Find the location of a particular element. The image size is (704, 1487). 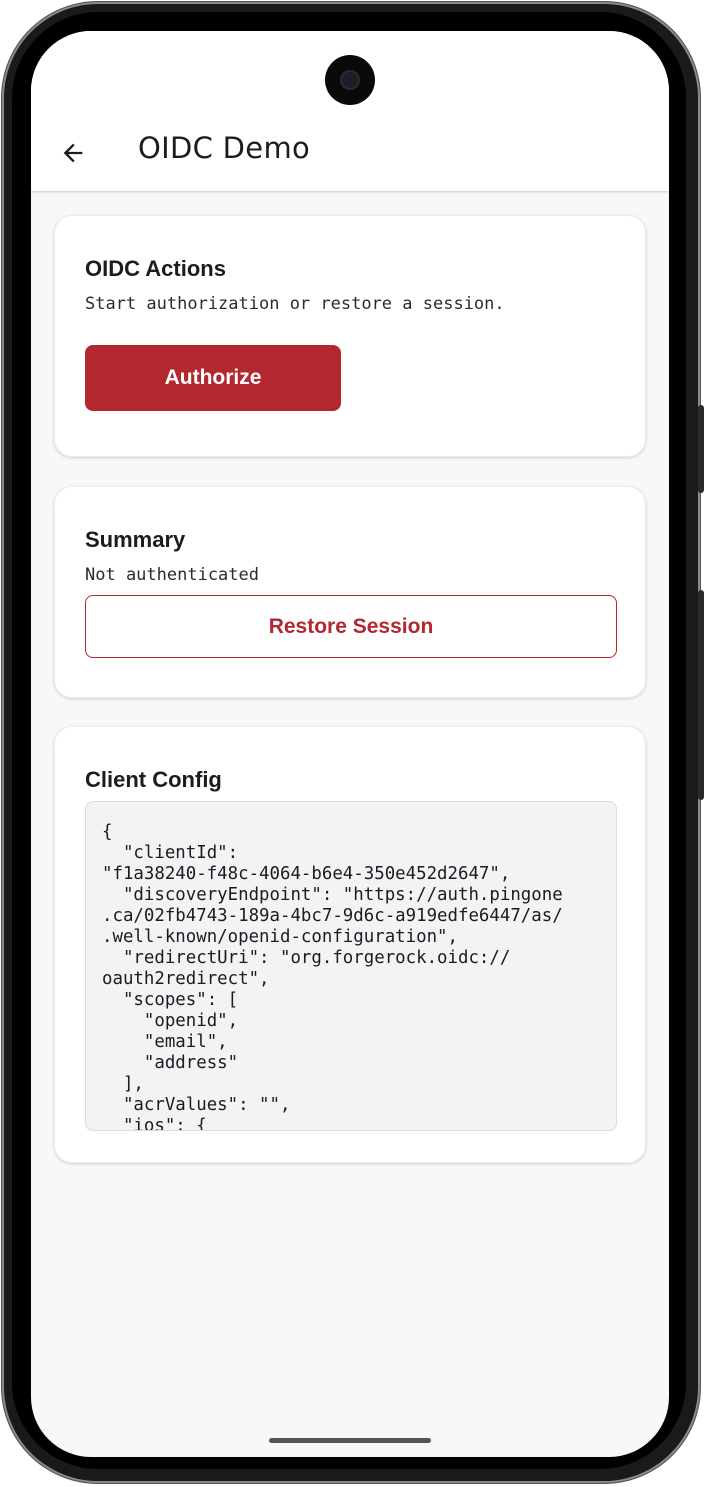

volume-button is located at coordinates (701, 695).